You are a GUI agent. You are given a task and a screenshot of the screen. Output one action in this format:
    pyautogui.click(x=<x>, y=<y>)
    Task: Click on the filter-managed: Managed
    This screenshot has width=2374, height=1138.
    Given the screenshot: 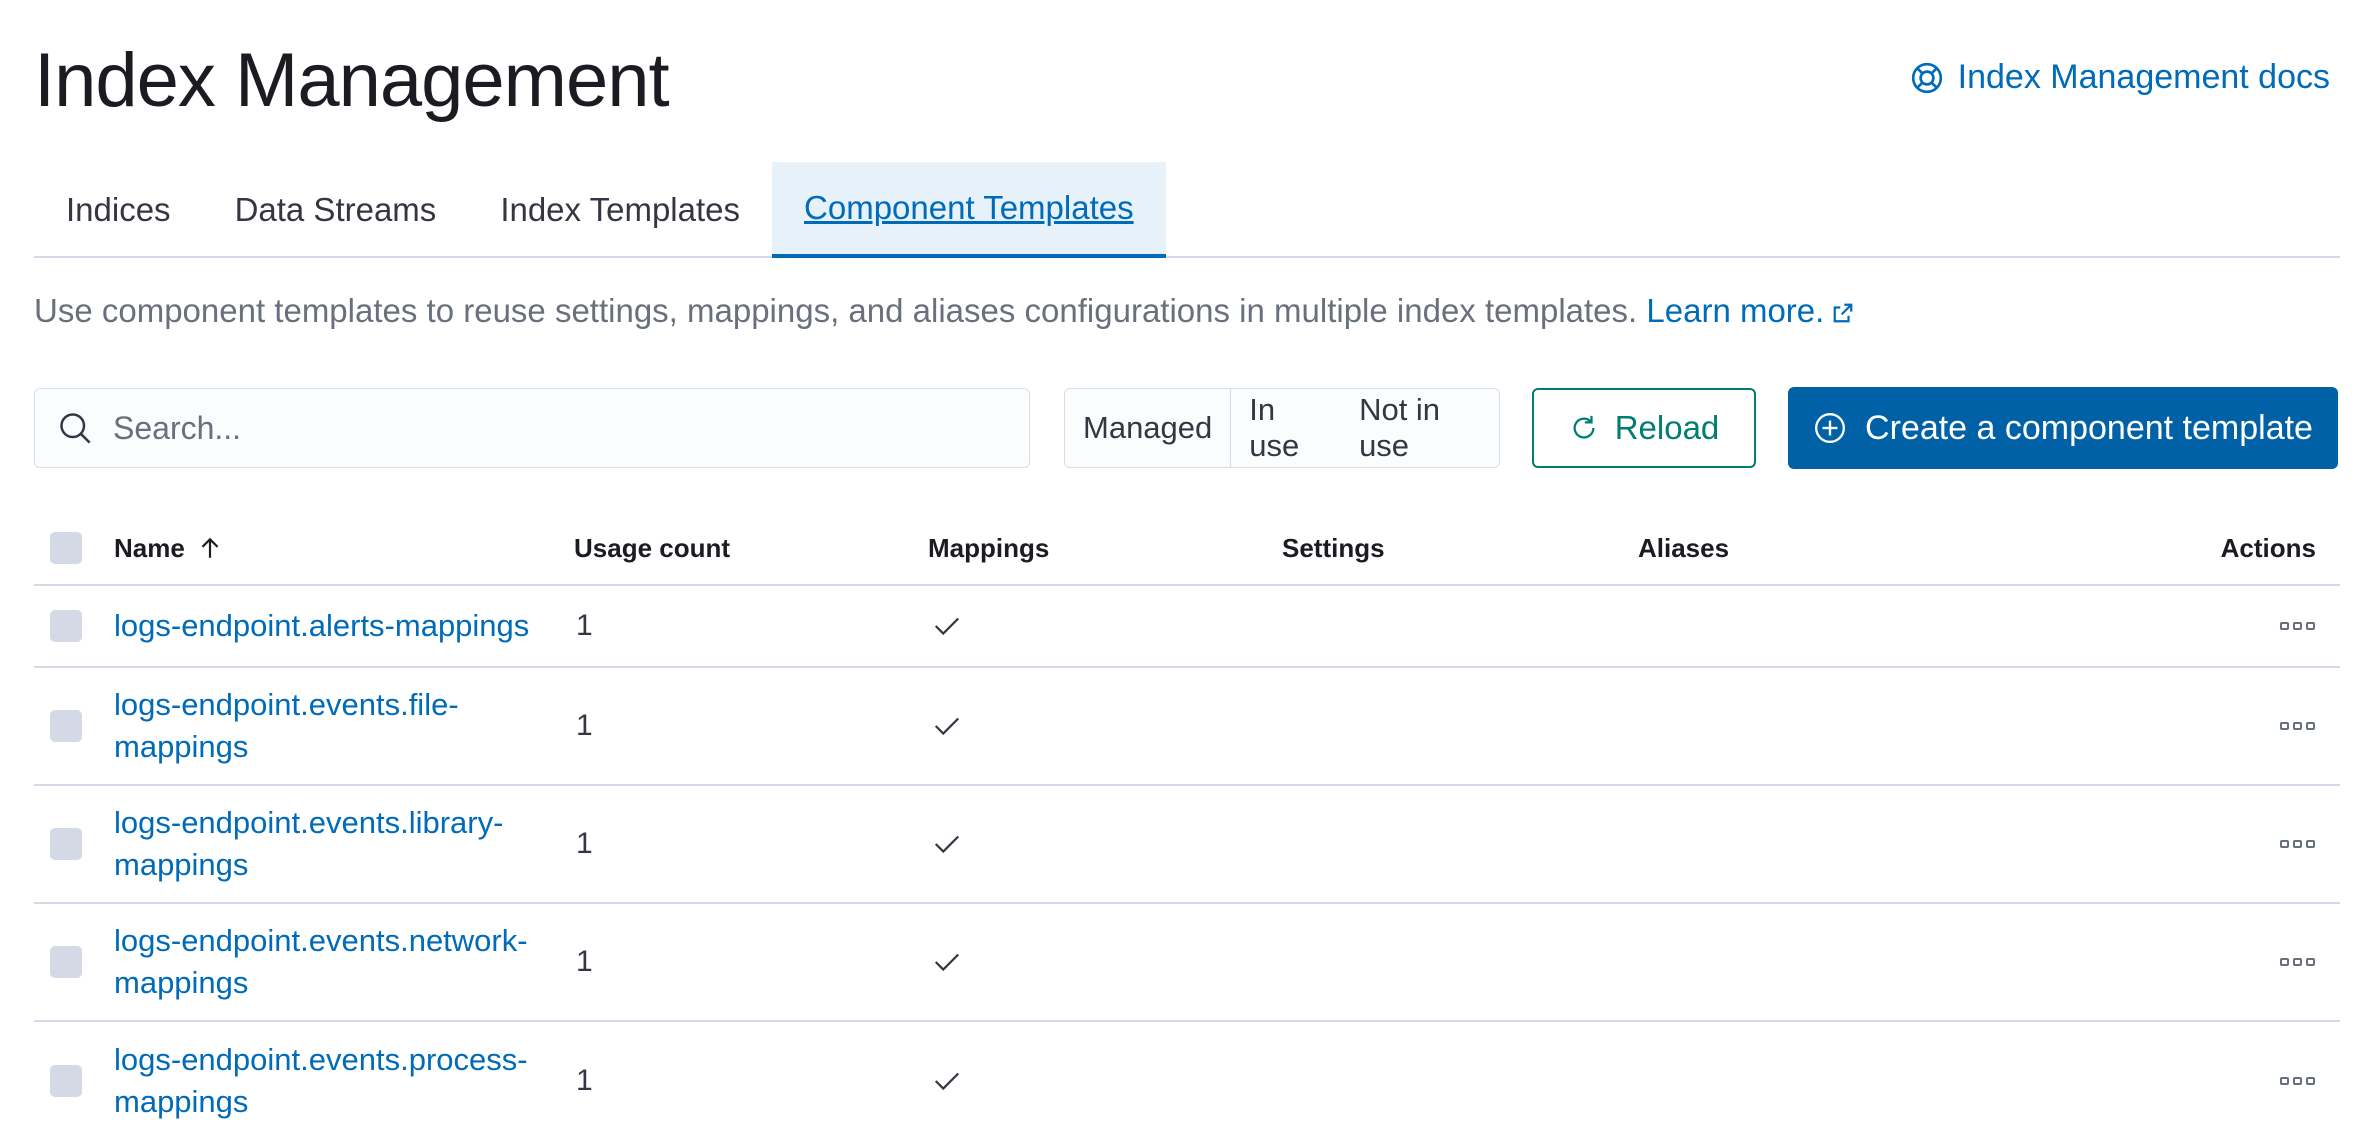 What is the action you would take?
    pyautogui.click(x=1148, y=428)
    